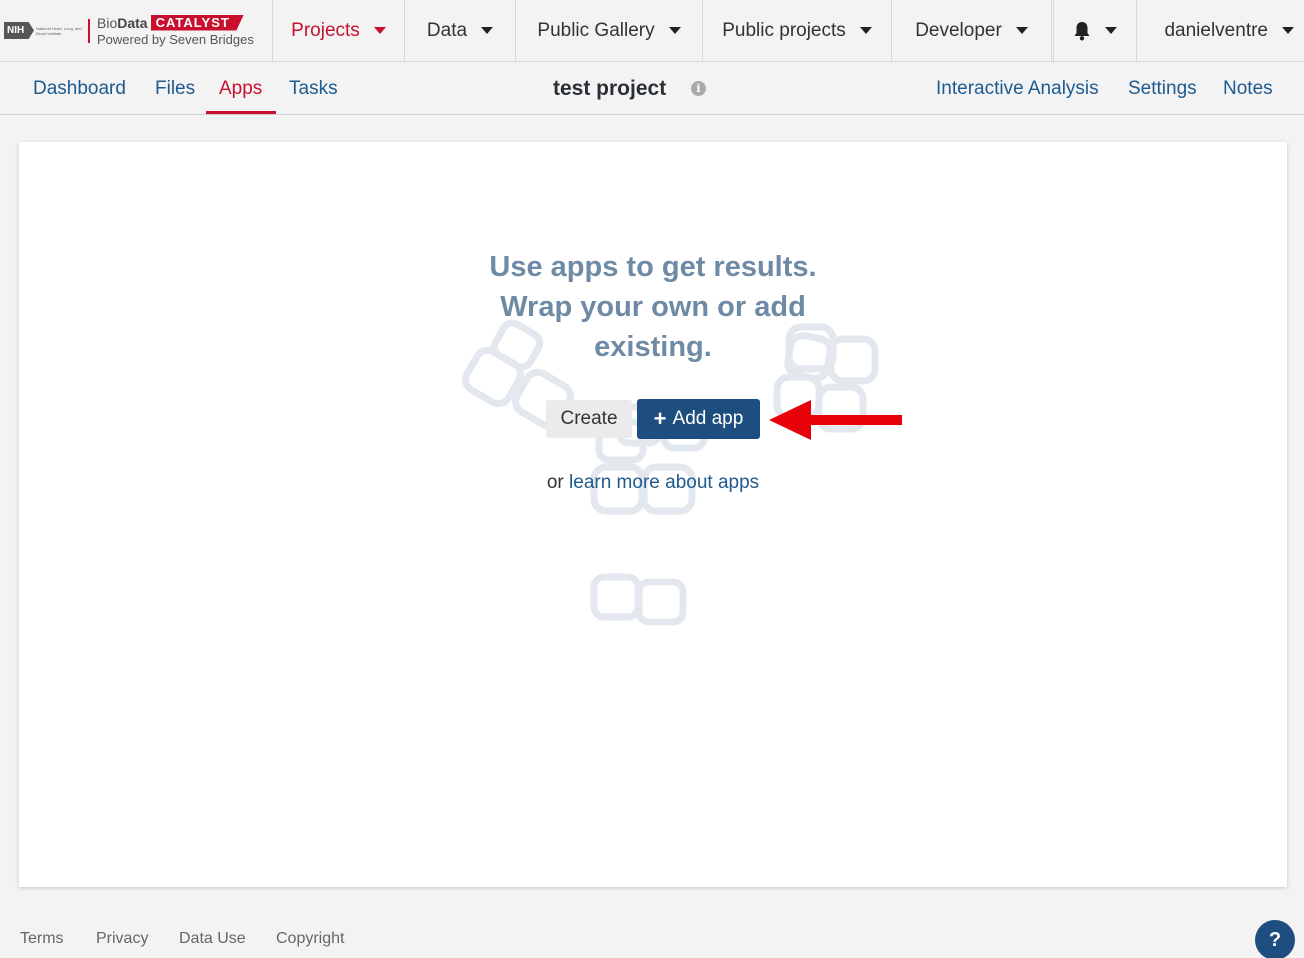 Image resolution: width=1304 pixels, height=958 pixels. What do you see at coordinates (1095, 30) in the screenshot?
I see `notifications-menu` at bounding box center [1095, 30].